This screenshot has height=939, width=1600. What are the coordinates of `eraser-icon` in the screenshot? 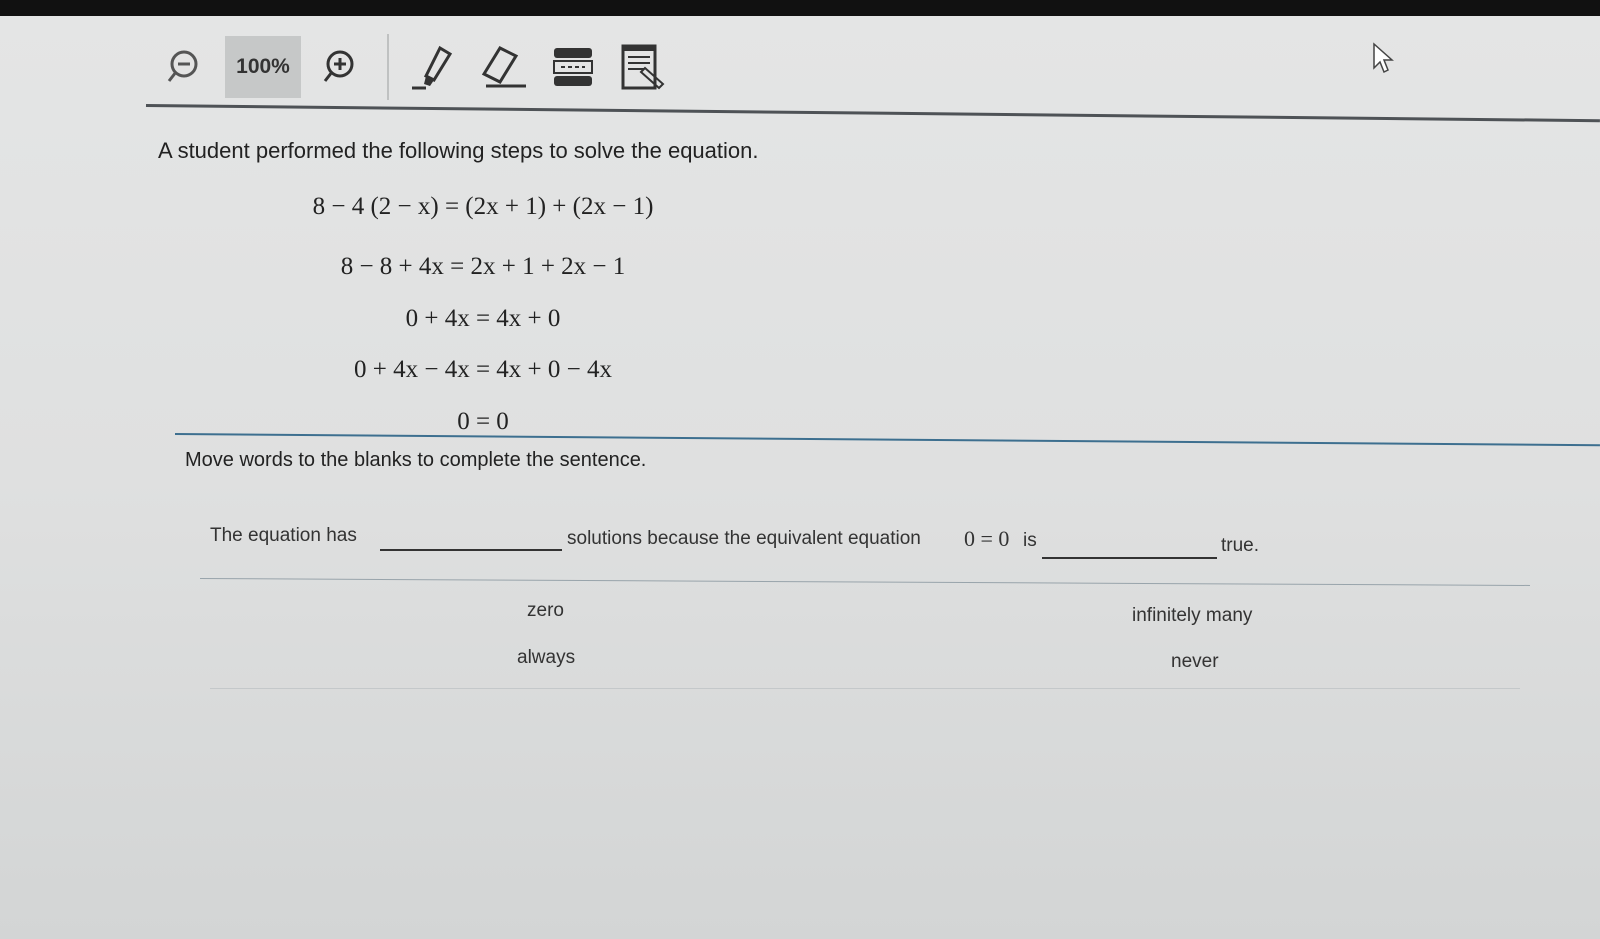 It's located at (503, 67).